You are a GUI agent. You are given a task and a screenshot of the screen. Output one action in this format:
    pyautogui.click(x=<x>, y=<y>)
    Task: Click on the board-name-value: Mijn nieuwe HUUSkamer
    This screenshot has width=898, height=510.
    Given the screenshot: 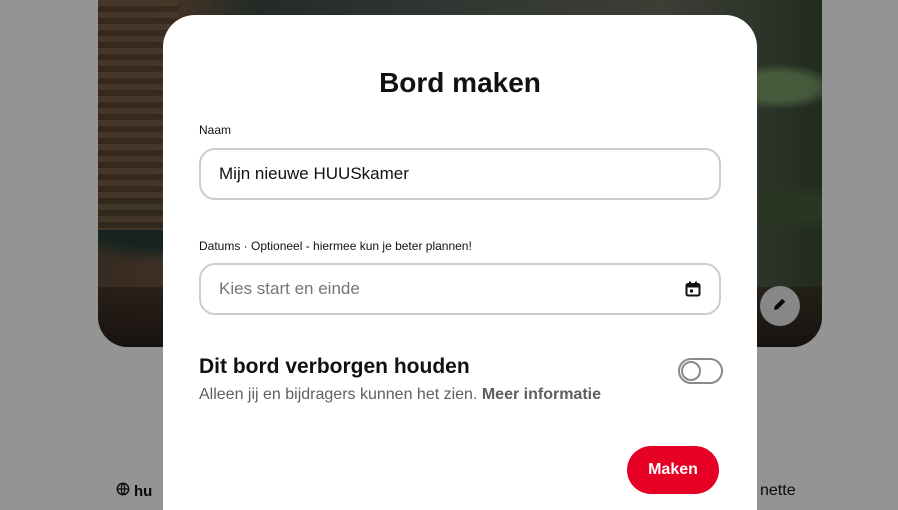 What is the action you would take?
    pyautogui.click(x=314, y=173)
    